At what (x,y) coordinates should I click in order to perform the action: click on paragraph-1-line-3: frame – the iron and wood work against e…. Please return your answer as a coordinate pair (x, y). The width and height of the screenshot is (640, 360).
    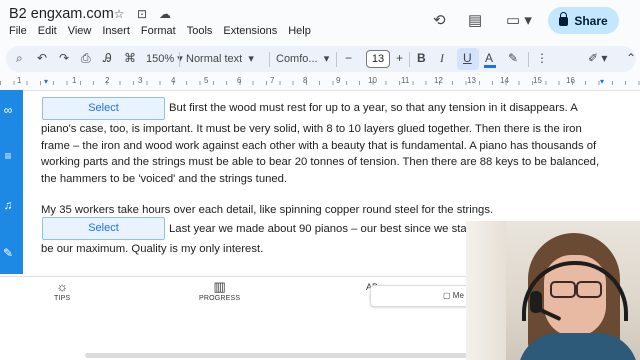
    Looking at the image, I should click on (319, 146).